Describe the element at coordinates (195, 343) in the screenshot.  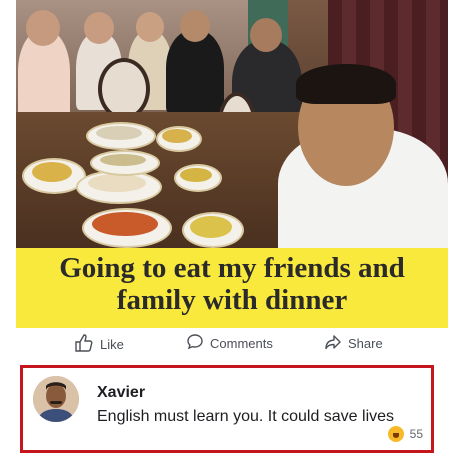
I see `comment-bubble-icon` at that location.